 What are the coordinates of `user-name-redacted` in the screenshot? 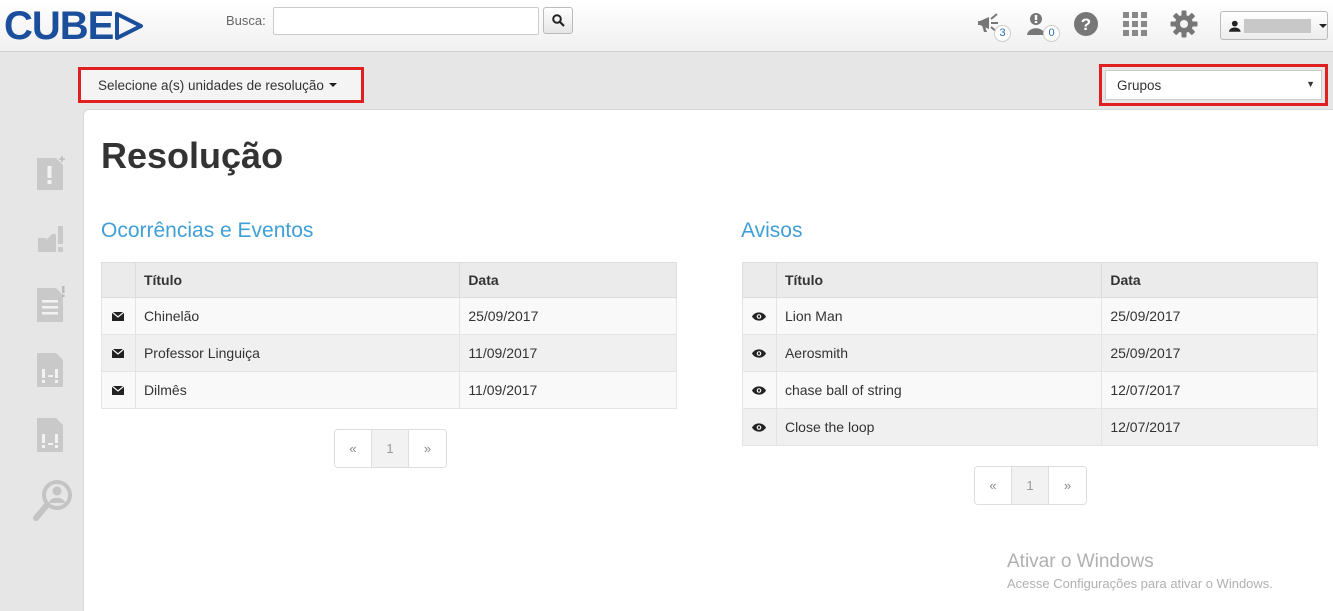 It's located at (1277, 25).